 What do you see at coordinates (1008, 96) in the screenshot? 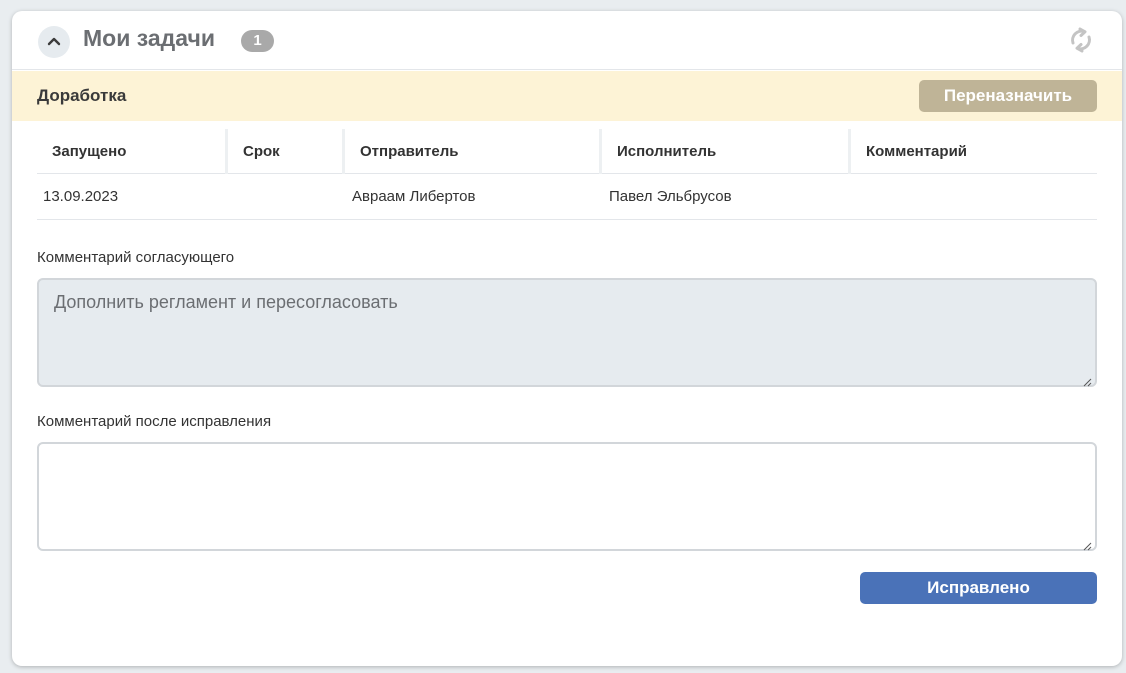
I see `reassign-button: Переназначить` at bounding box center [1008, 96].